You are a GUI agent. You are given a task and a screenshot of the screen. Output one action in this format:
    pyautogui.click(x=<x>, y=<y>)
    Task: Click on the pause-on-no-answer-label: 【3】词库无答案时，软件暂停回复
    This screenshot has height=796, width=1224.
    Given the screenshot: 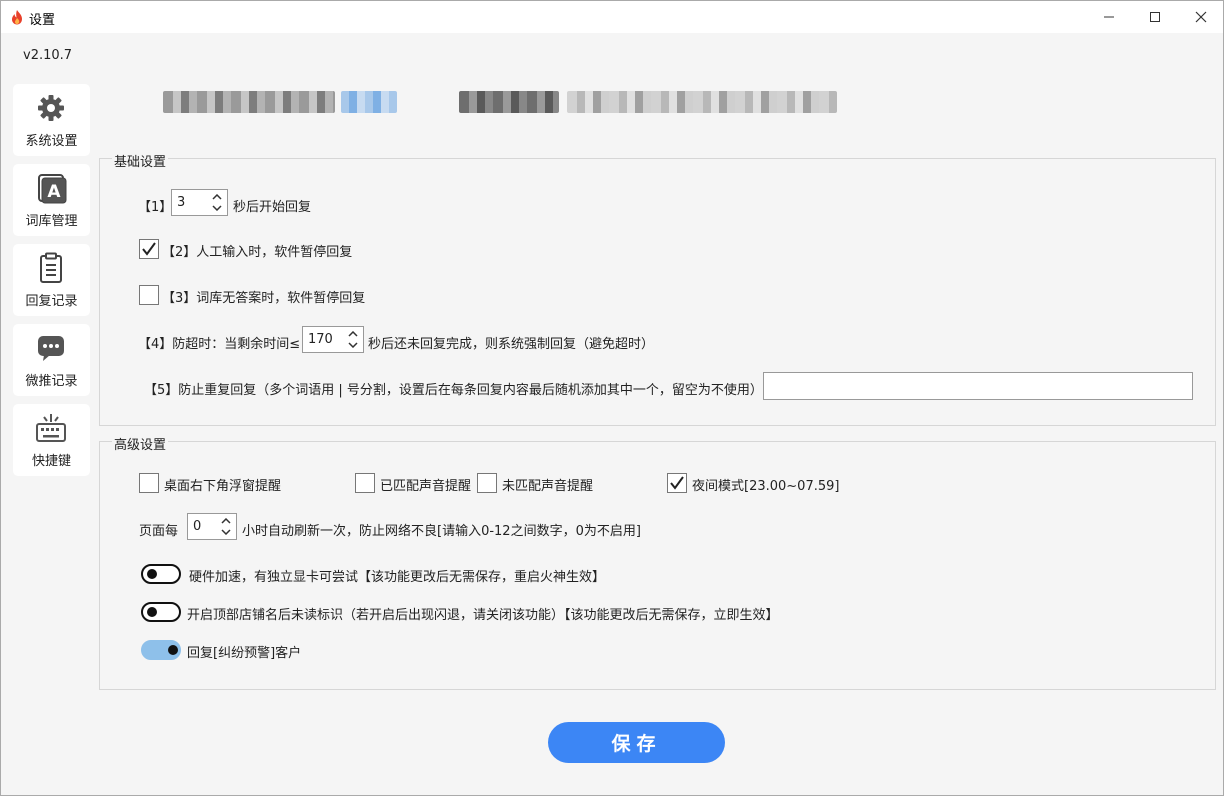 What is the action you would take?
    pyautogui.click(x=264, y=298)
    